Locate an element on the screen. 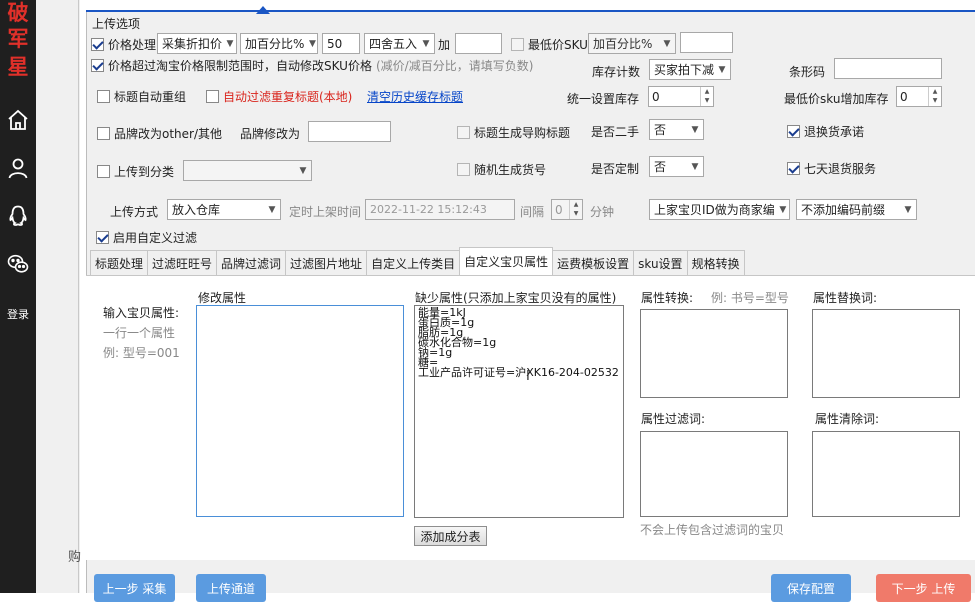  second-hand-select: 否 ▼ is located at coordinates (676, 129).